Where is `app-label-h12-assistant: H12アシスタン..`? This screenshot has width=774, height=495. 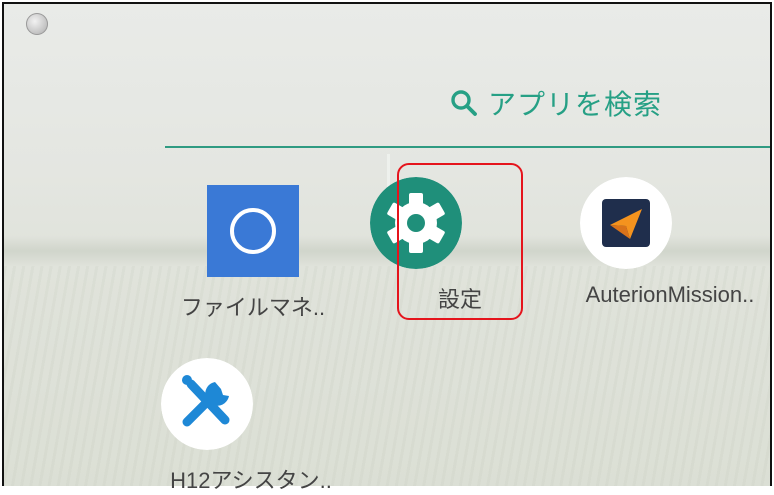
app-label-h12-assistant: H12アシスタン.. is located at coordinates (251, 480).